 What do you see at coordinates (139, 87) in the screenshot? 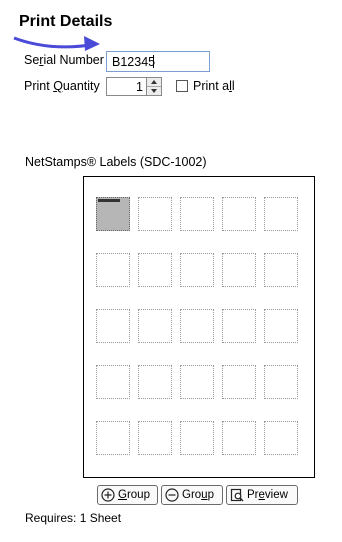
I see `quantity-value: 1` at bounding box center [139, 87].